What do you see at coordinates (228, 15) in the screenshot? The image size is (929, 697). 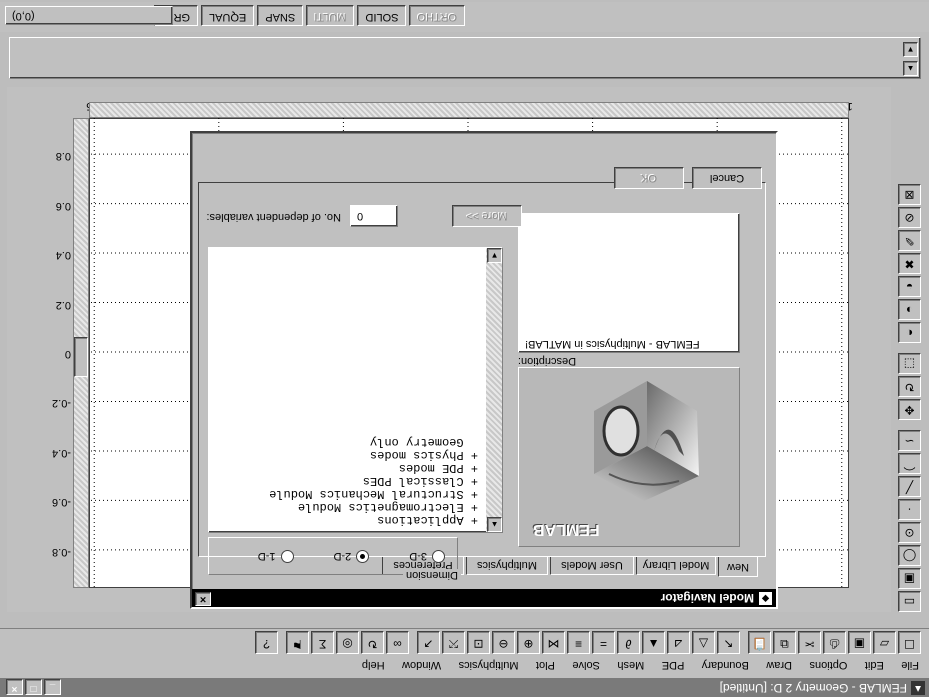 I see `equal-toggle-button: EQUAL` at bounding box center [228, 15].